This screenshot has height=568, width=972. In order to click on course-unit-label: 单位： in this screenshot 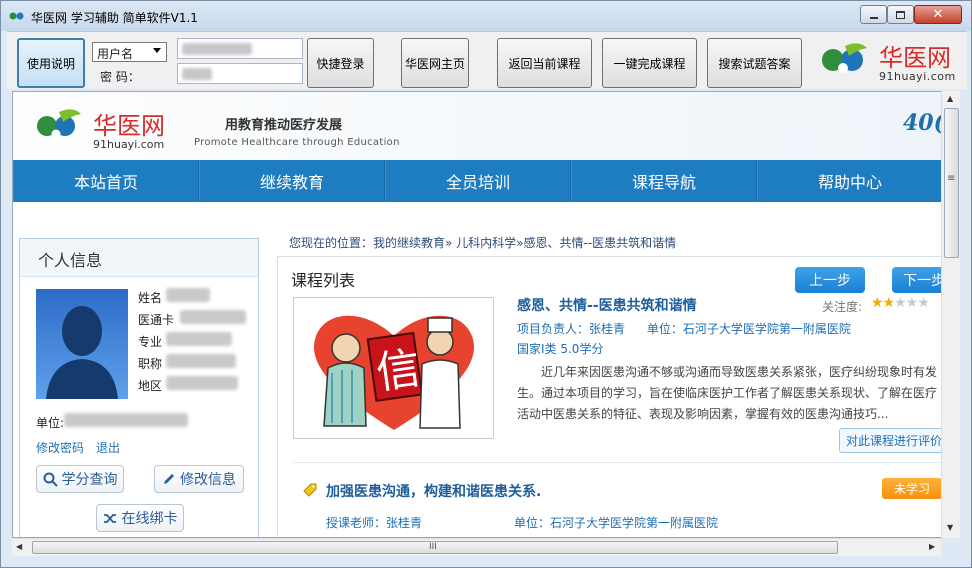, I will do `click(664, 329)`.